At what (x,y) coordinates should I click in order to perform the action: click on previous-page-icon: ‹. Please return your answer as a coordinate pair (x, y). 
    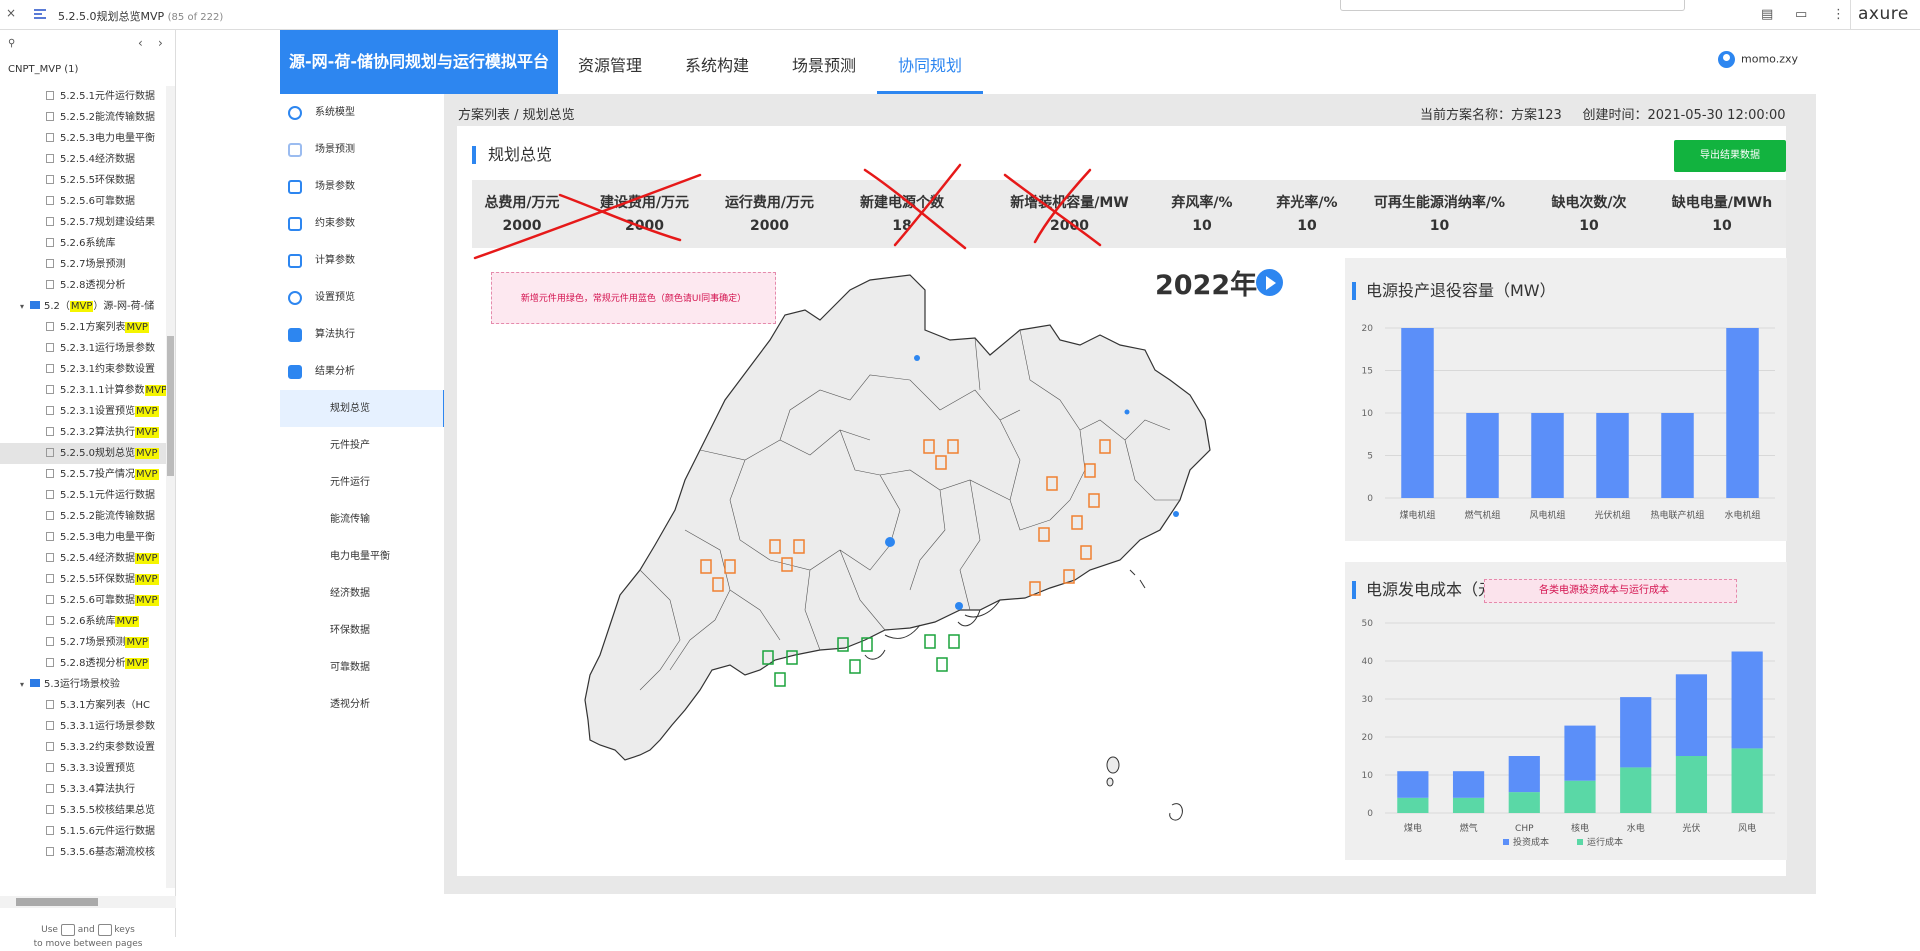
    Looking at the image, I should click on (140, 43).